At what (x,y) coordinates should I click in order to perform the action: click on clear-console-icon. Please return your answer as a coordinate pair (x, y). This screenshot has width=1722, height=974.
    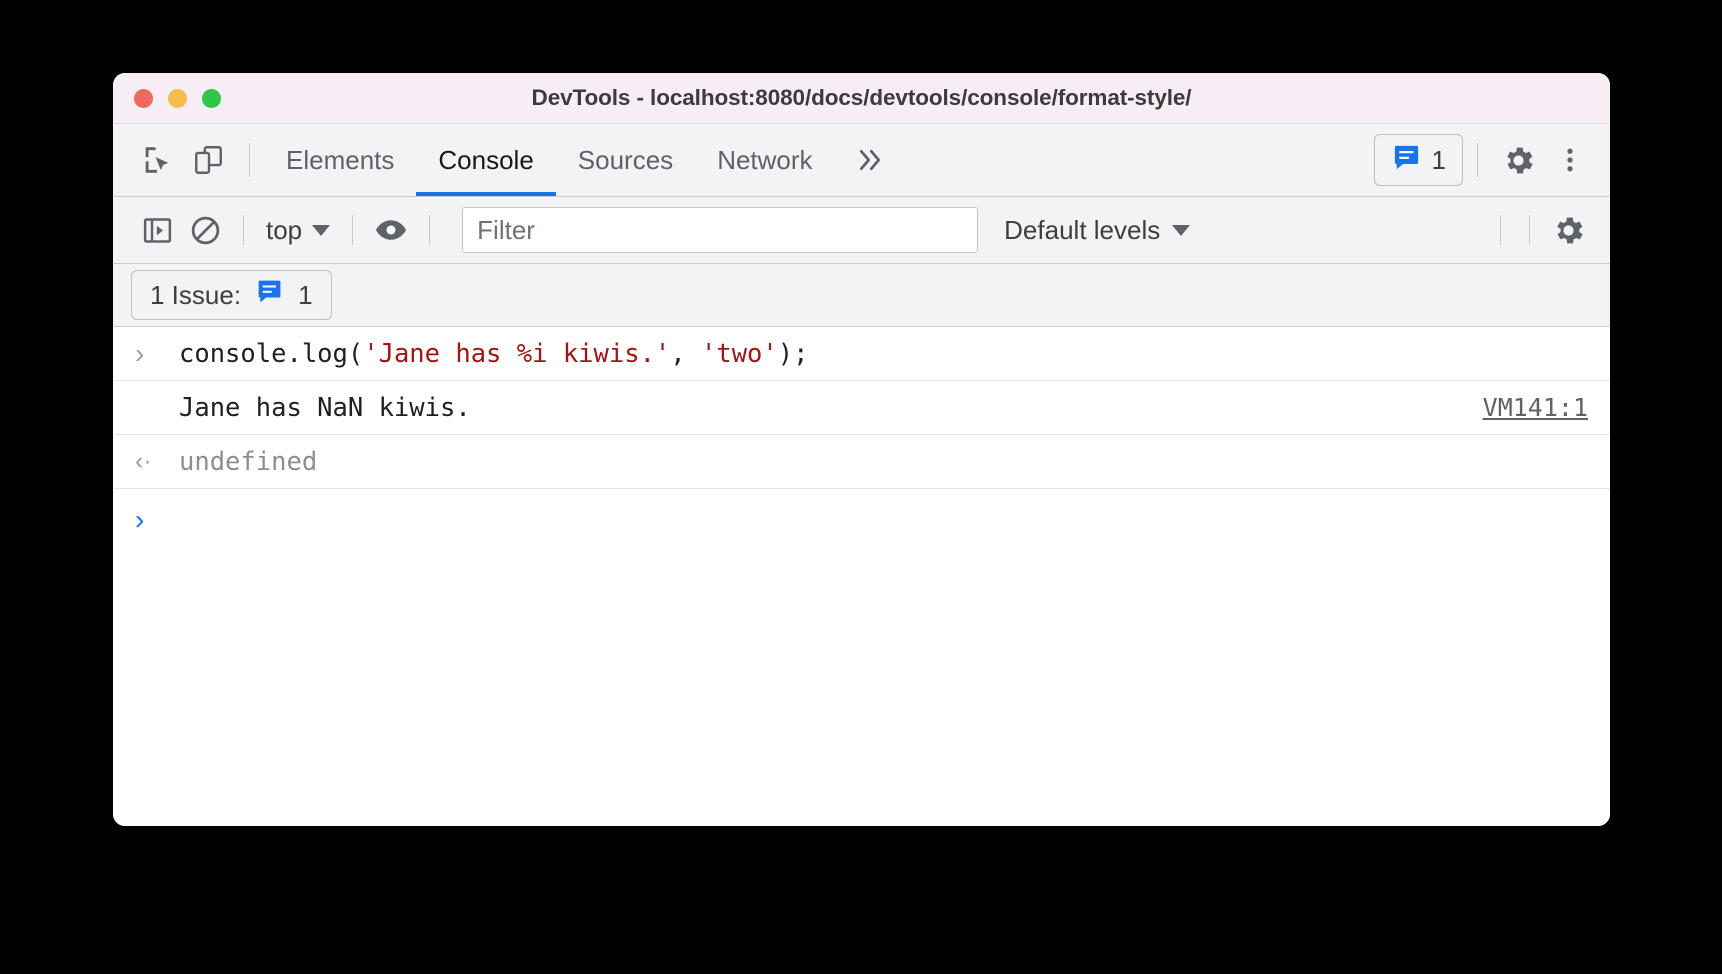
    Looking at the image, I should click on (205, 230).